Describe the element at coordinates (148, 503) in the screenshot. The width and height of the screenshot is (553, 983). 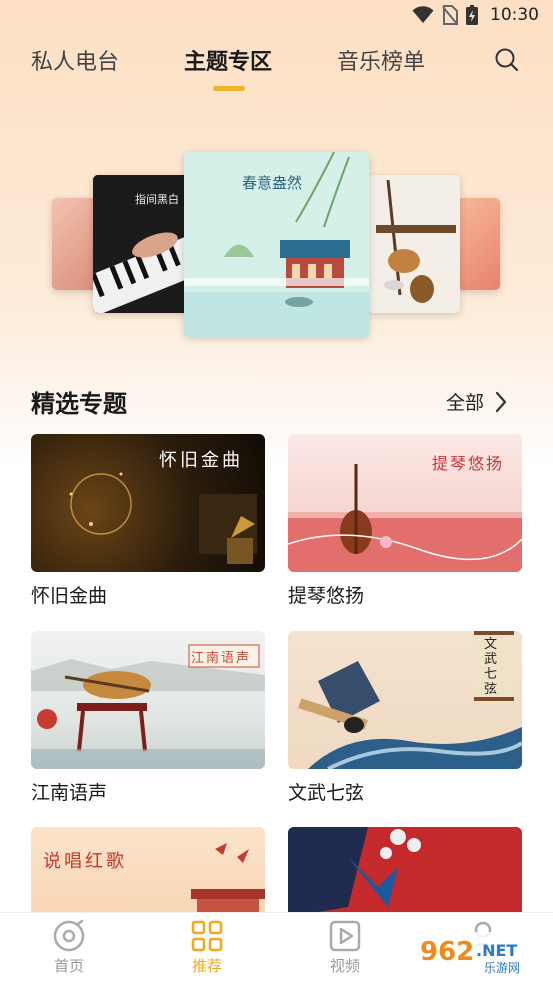
I see `topic-thumbnail: 怀旧金曲` at that location.